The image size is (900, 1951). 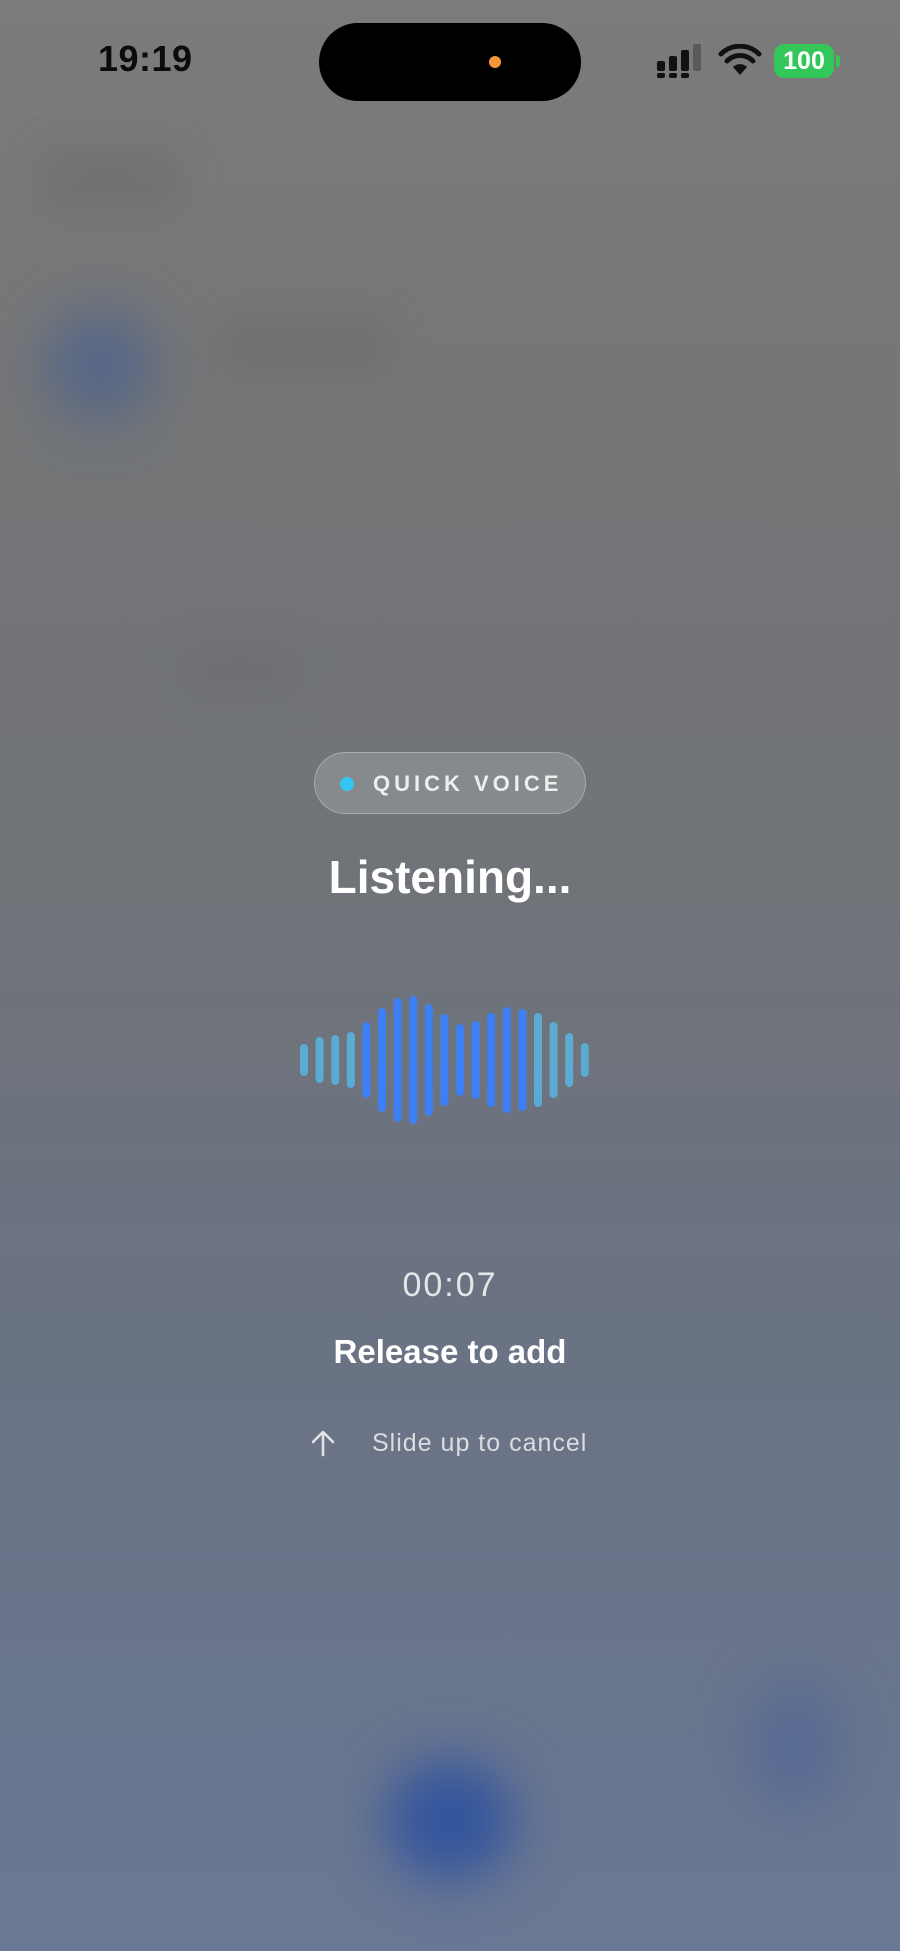 I want to click on battery-icon: 100, so click(x=808, y=61).